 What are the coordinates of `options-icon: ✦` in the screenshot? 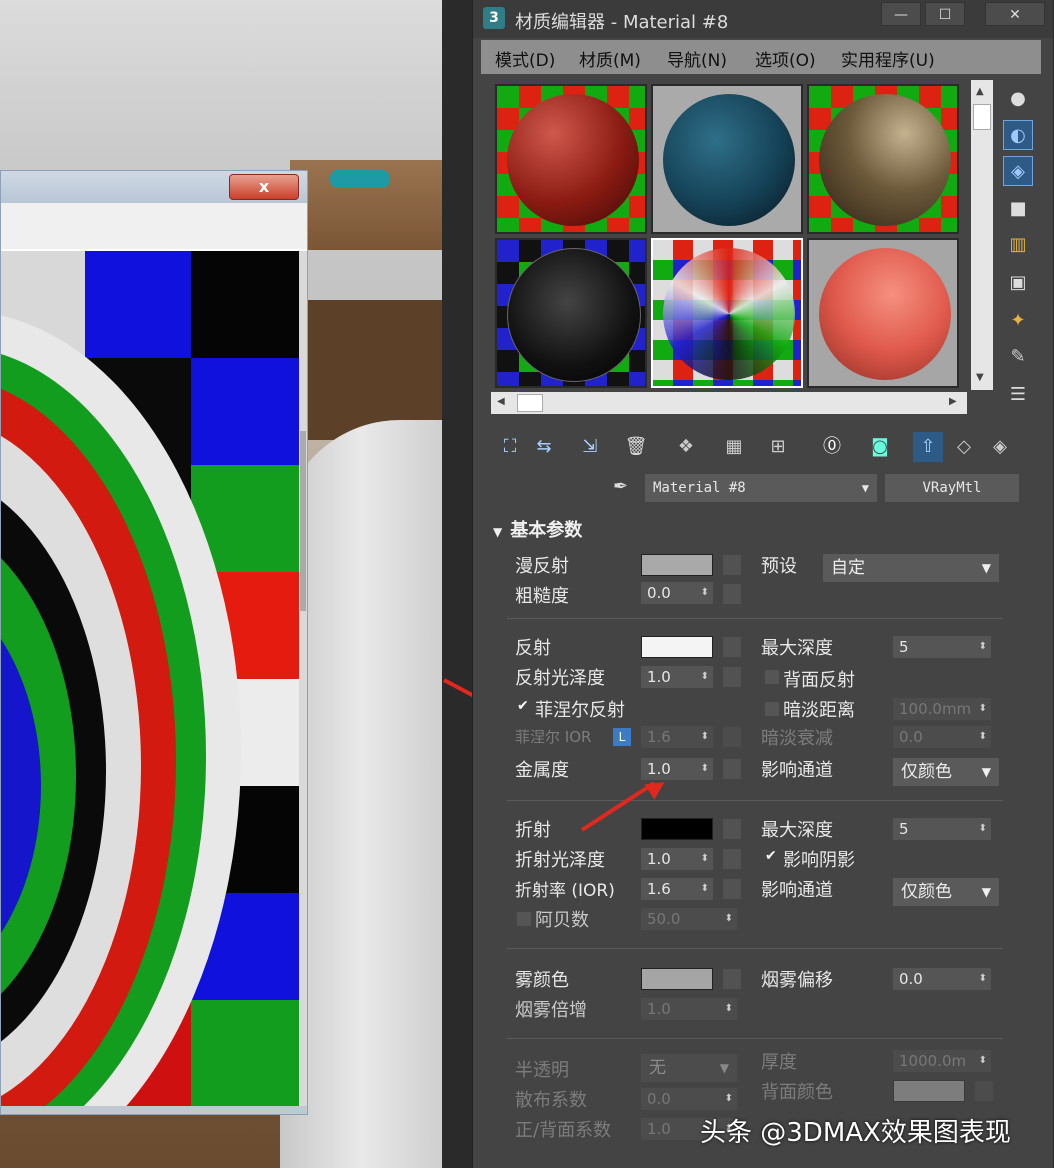 It's located at (1018, 321).